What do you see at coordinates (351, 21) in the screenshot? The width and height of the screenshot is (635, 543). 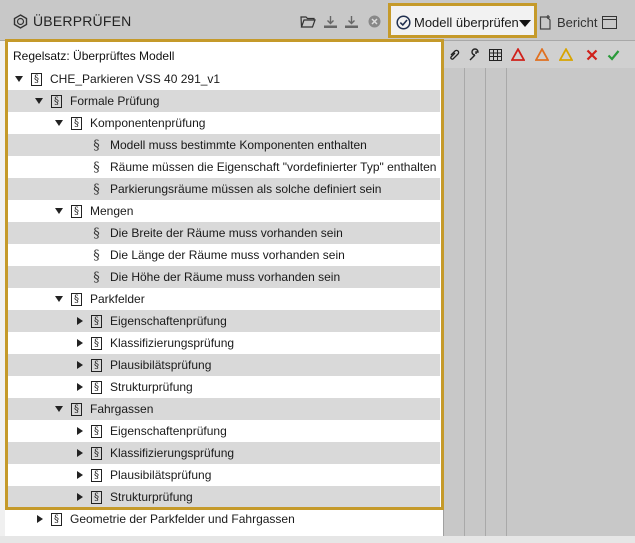 I see `download-all-icon` at bounding box center [351, 21].